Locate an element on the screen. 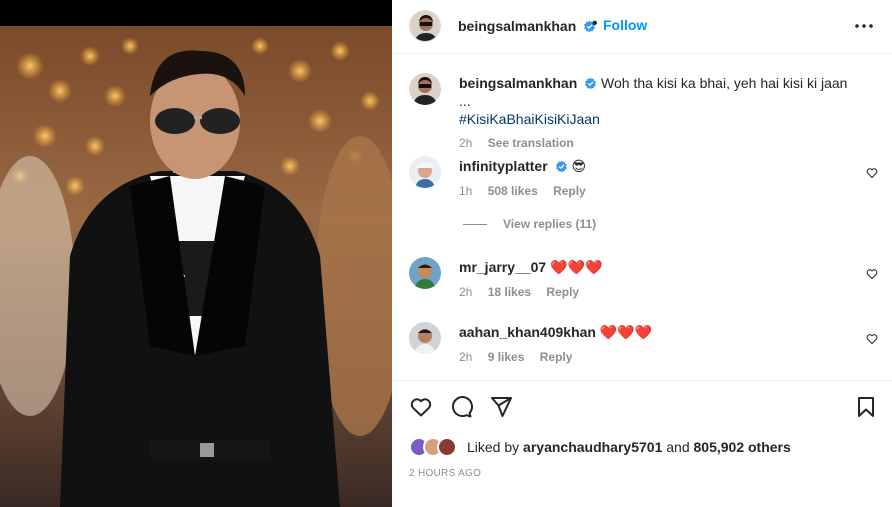 The height and width of the screenshot is (507, 892). post-timestamp: 2 HOURS AGO is located at coordinates (445, 473).